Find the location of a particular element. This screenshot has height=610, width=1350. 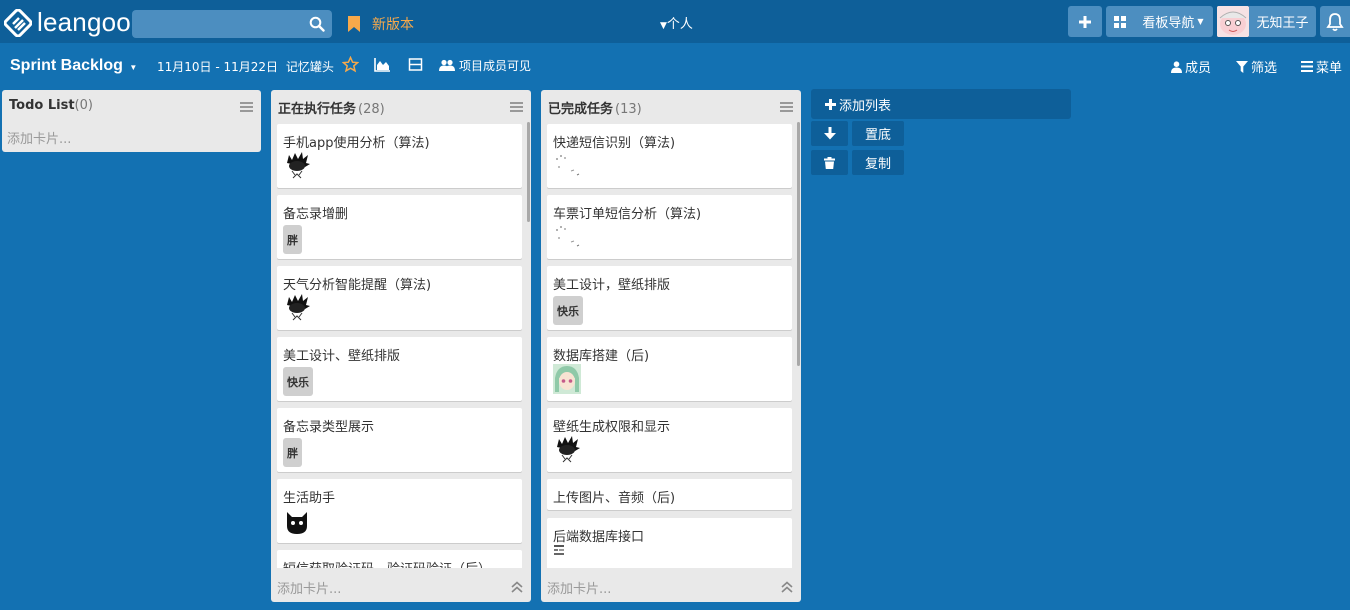

list-title: Todo List(0) is located at coordinates (51, 105).